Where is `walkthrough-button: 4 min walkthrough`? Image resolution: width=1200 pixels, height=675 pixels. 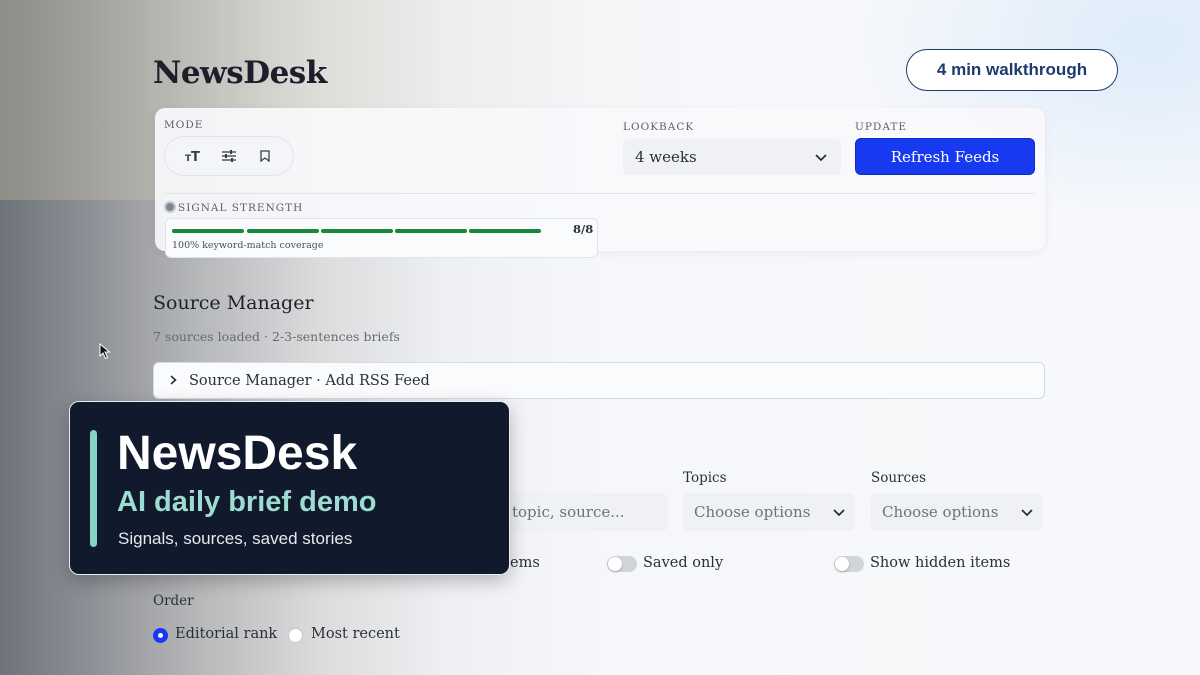
walkthrough-button: 4 min walkthrough is located at coordinates (1012, 70).